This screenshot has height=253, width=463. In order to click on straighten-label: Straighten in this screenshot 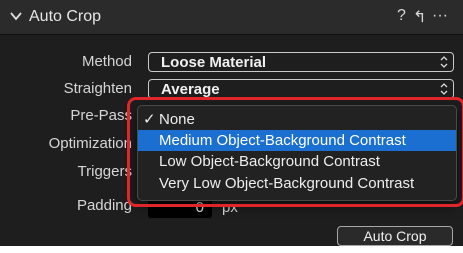, I will do `click(97, 88)`.